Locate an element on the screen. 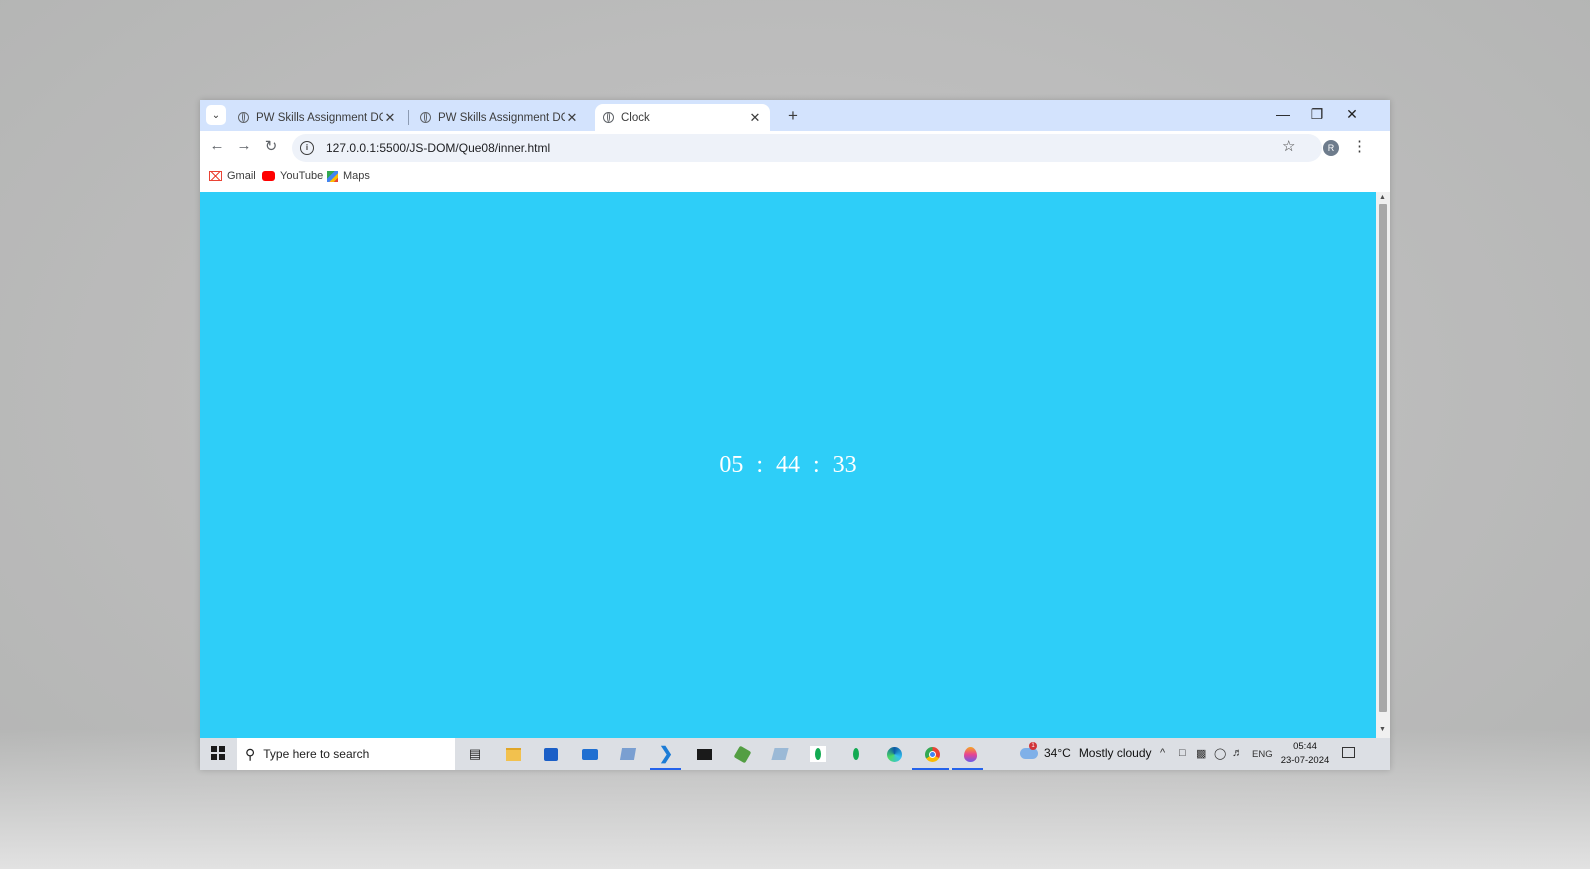 The height and width of the screenshot is (869, 1590). tab-1: PW Skills Assignment DOM-Ma ✕ is located at coordinates (317, 117).